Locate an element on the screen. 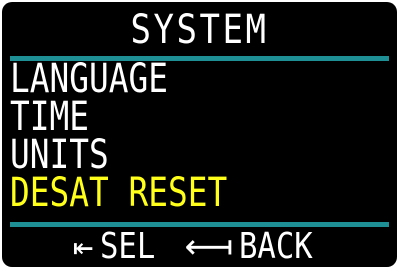 The image size is (399, 269). menu-item-language: LANGUAGE is located at coordinates (166, 79).